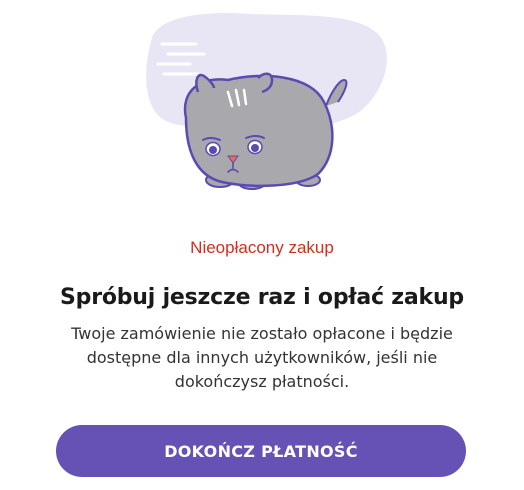 This screenshot has width=524, height=490. Describe the element at coordinates (261, 451) in the screenshot. I see `complete-payment-button: DOKOŃCZ PŁATNOŚĆ` at that location.